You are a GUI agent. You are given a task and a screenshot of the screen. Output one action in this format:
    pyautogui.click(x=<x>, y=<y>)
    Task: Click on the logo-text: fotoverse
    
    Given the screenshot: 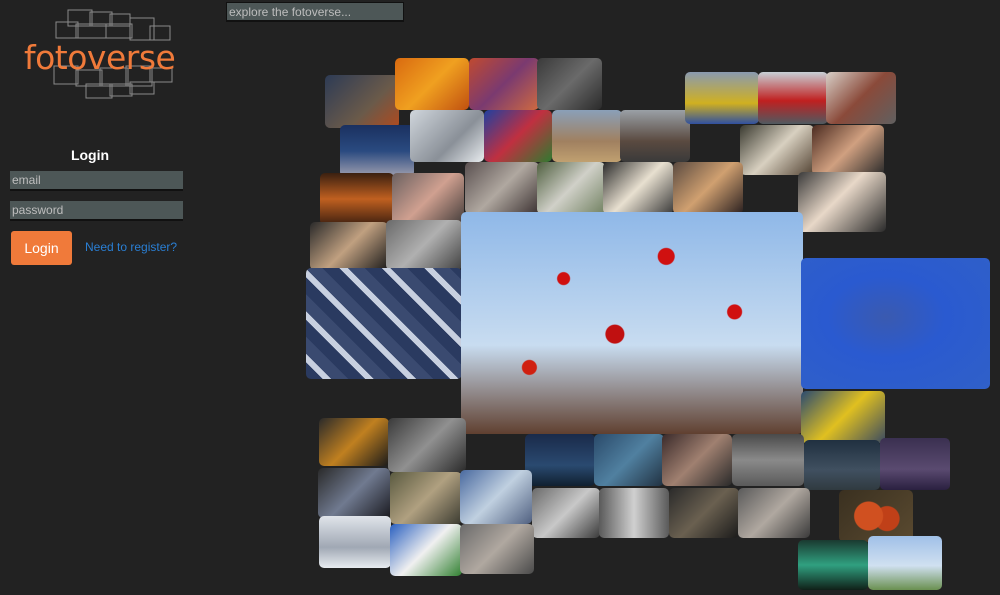 What is the action you would take?
    pyautogui.click(x=100, y=57)
    